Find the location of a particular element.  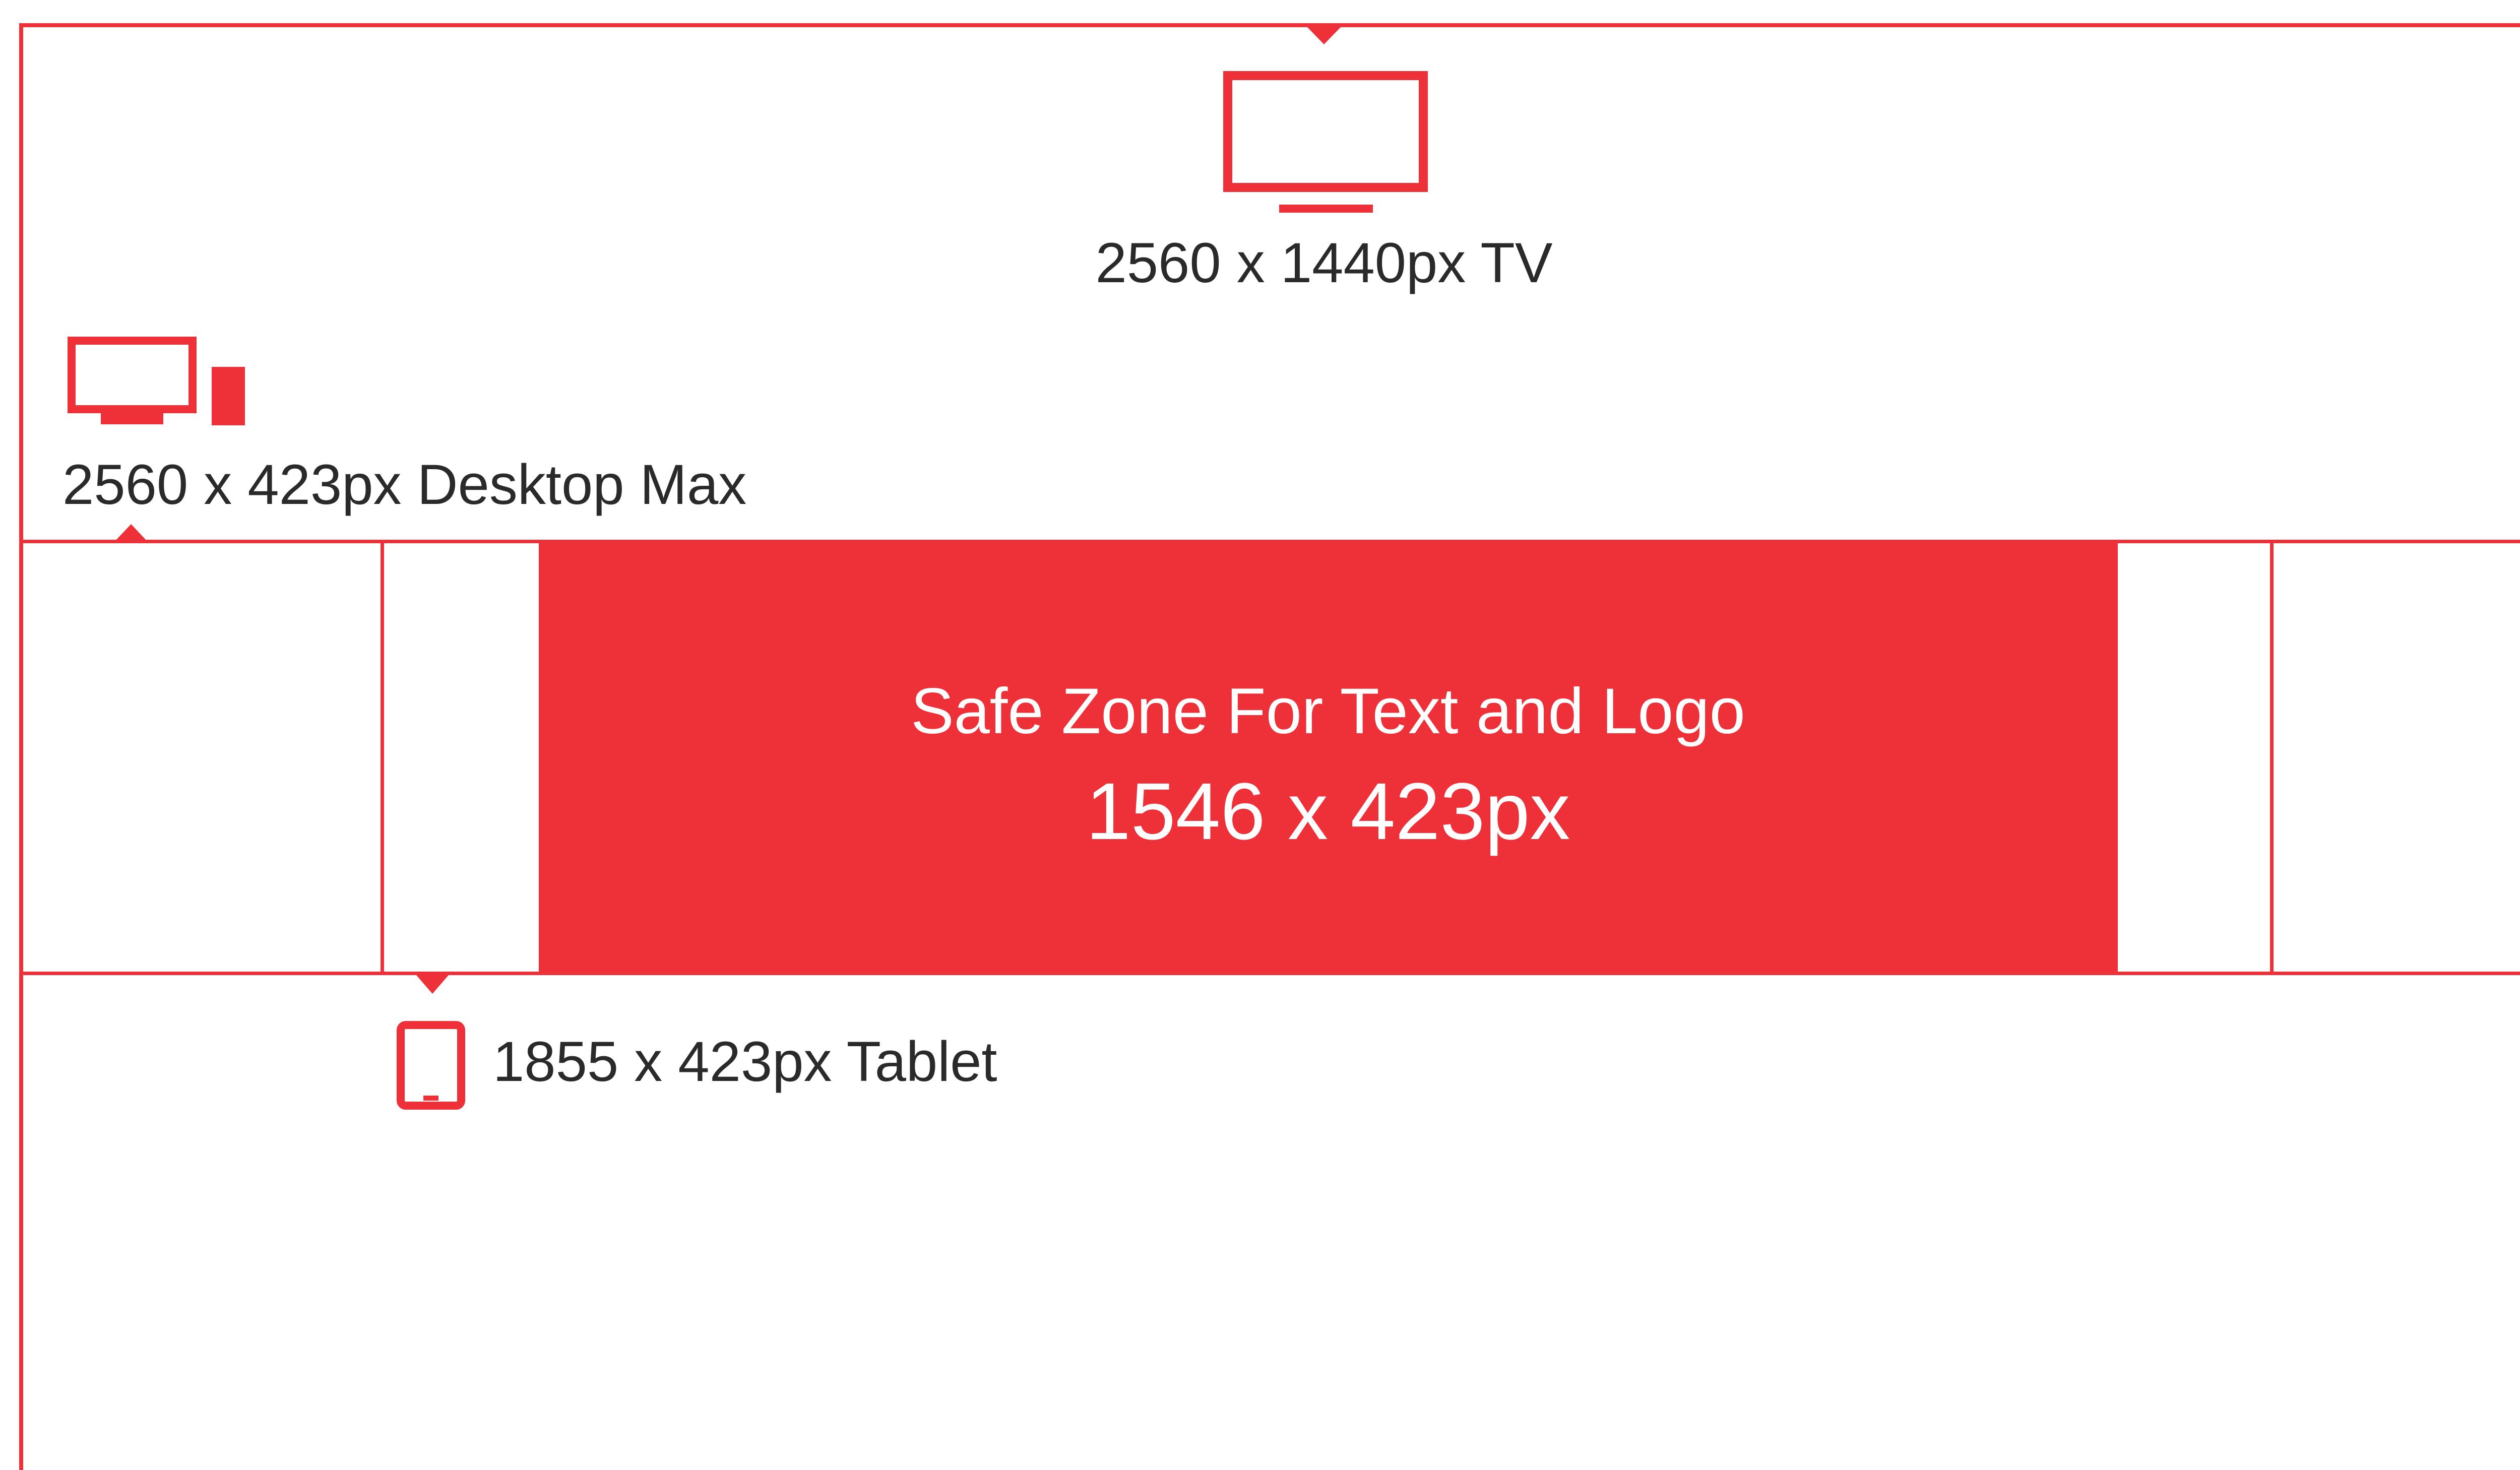

safe-zone-size: 1546 x 423px is located at coordinates (1328, 811).